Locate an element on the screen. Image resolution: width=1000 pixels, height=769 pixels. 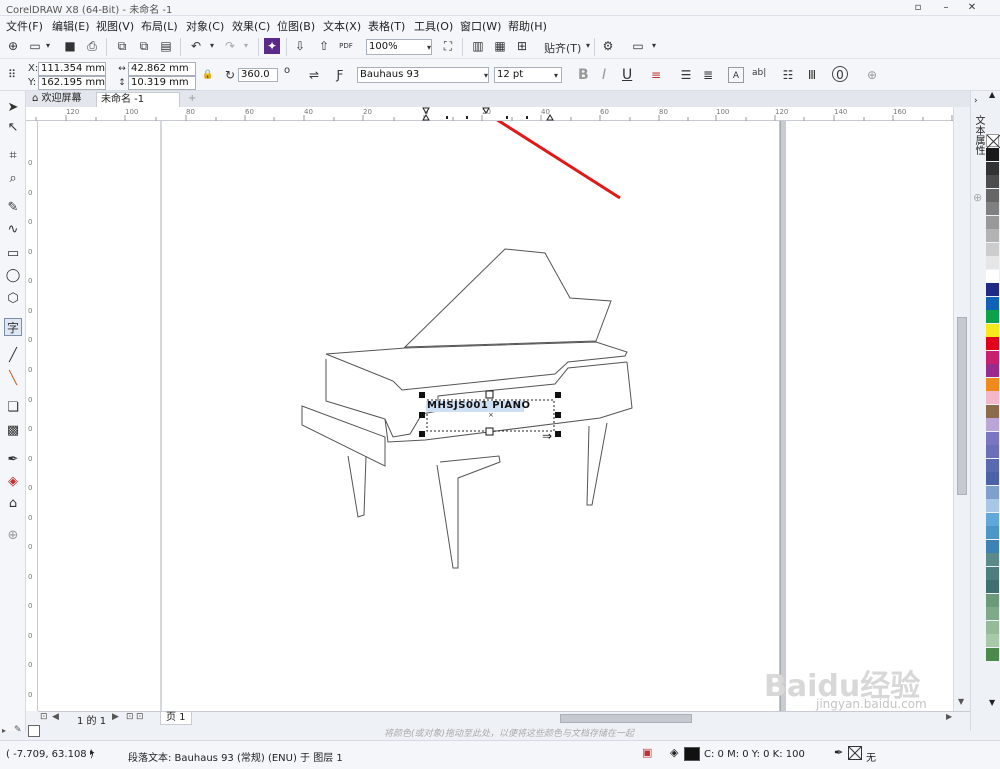
menu-text: 文本(X) is located at coordinates (342, 26).